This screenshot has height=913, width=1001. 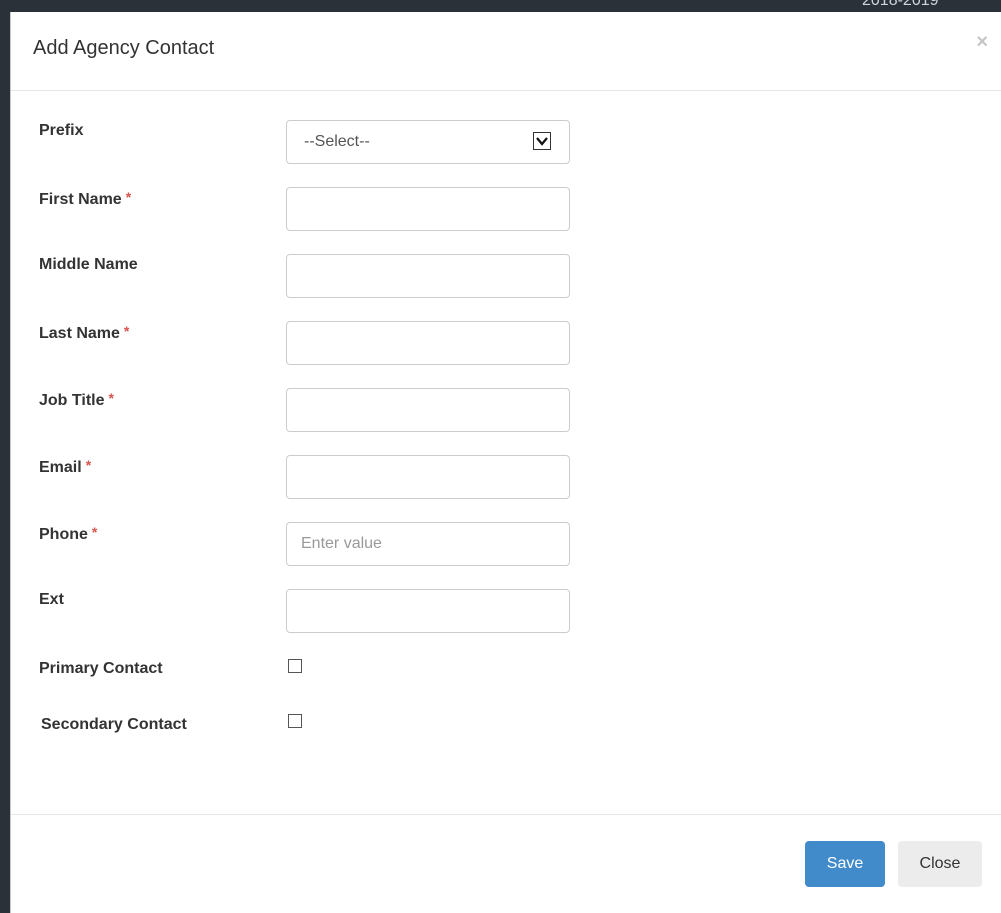 What do you see at coordinates (295, 721) in the screenshot?
I see `secondary-contact-checkbox` at bounding box center [295, 721].